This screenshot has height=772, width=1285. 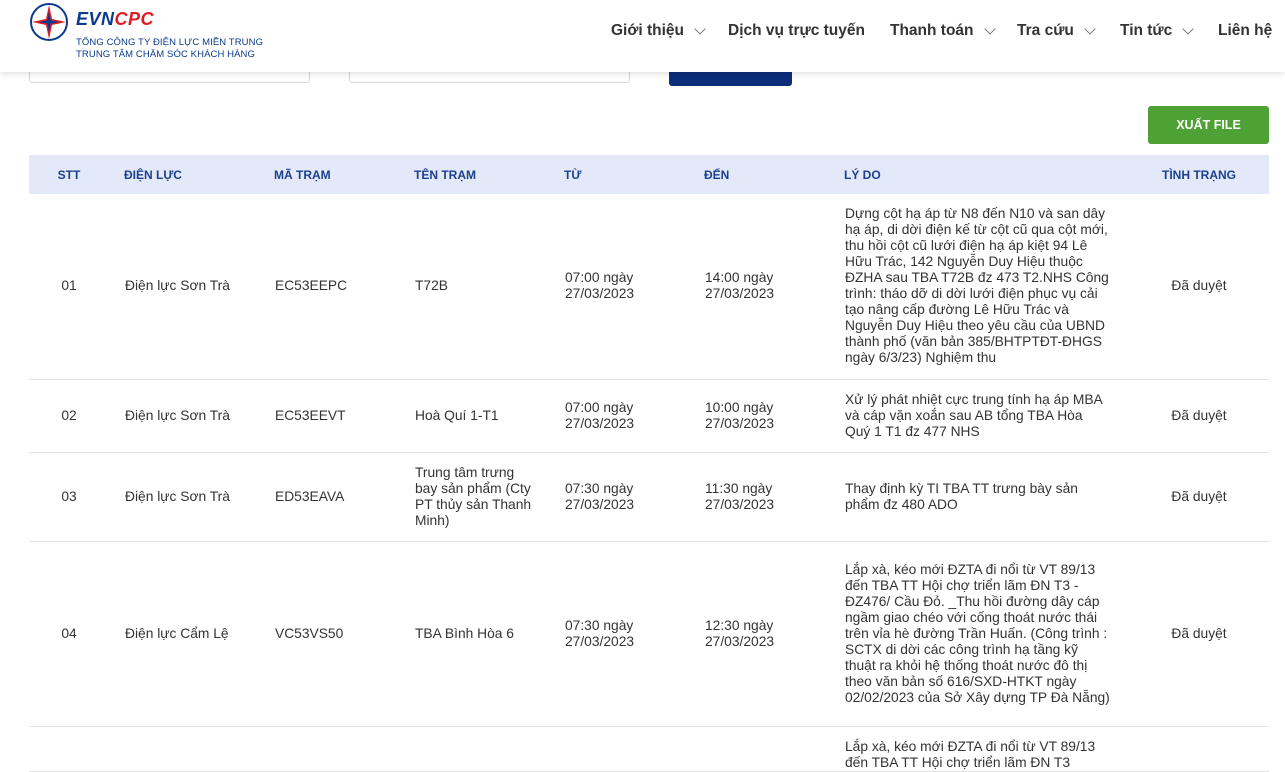 What do you see at coordinates (932, 30) in the screenshot?
I see `nav-label: Thanh toán` at bounding box center [932, 30].